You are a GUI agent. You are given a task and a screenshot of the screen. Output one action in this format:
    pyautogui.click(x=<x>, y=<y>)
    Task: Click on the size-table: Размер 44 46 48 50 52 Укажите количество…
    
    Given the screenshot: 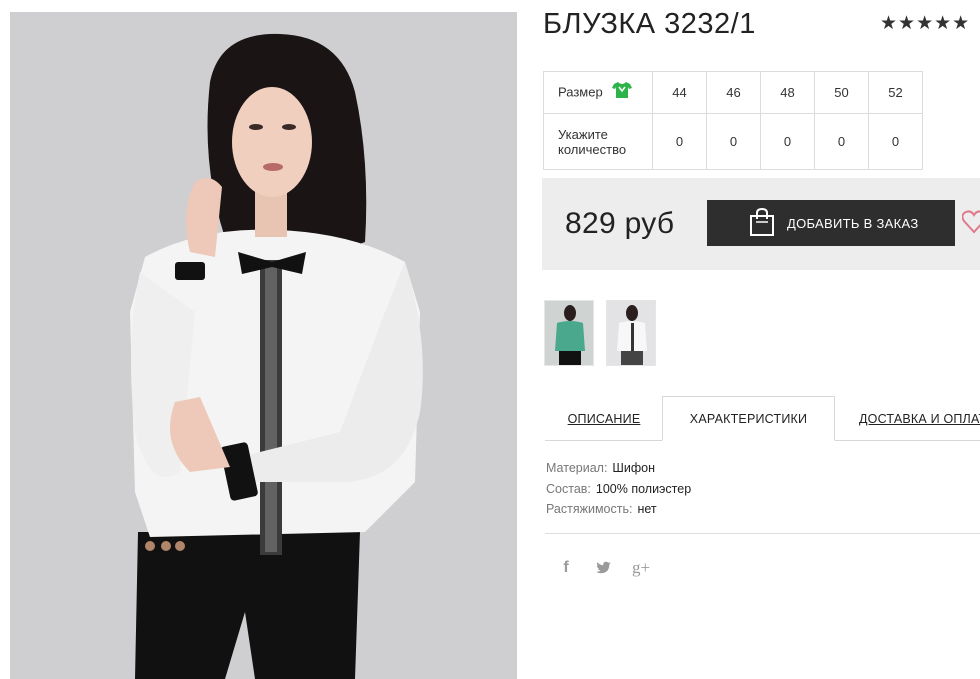 What is the action you would take?
    pyautogui.click(x=733, y=120)
    